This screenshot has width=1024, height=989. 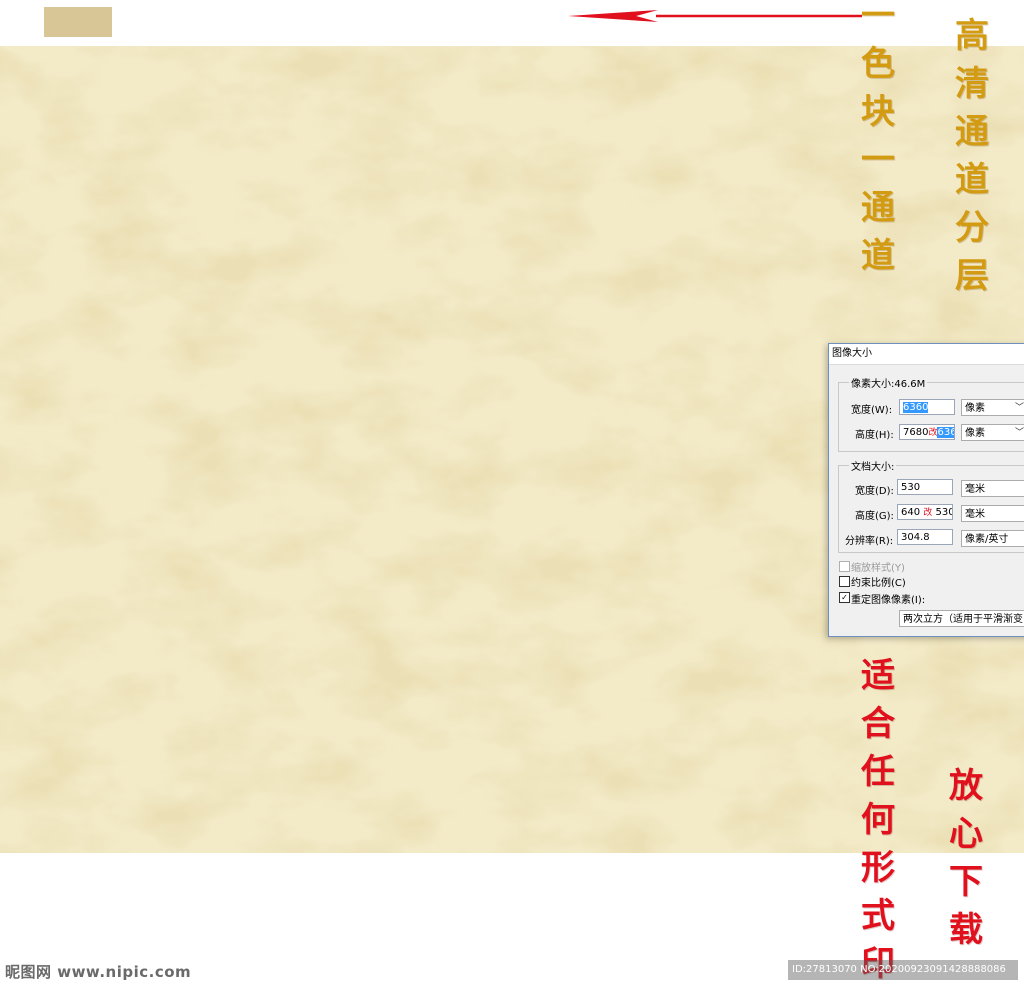 I want to click on caption-one-block-one-channel: 一色块一通道, so click(x=878, y=138).